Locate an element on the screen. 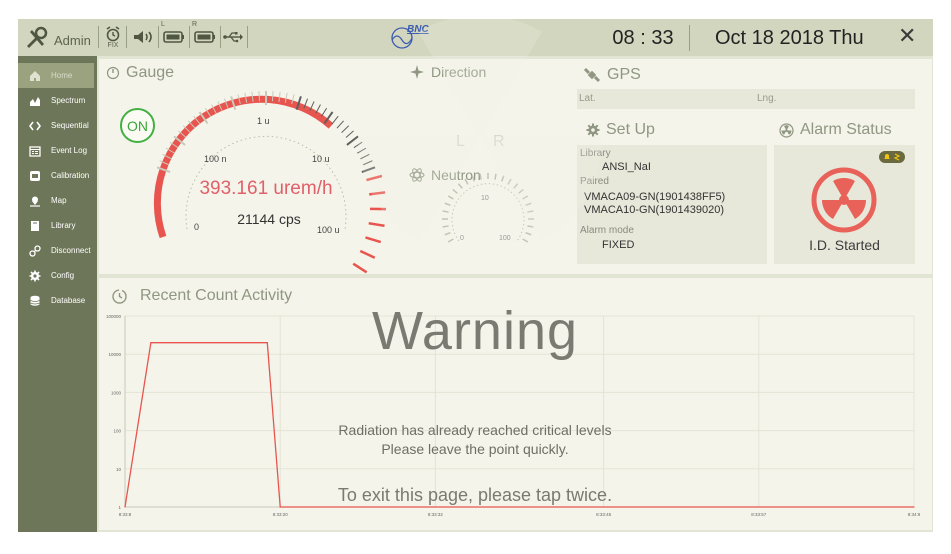 This screenshot has height=554, width=951. warning-title: Warning is located at coordinates (475, 331).